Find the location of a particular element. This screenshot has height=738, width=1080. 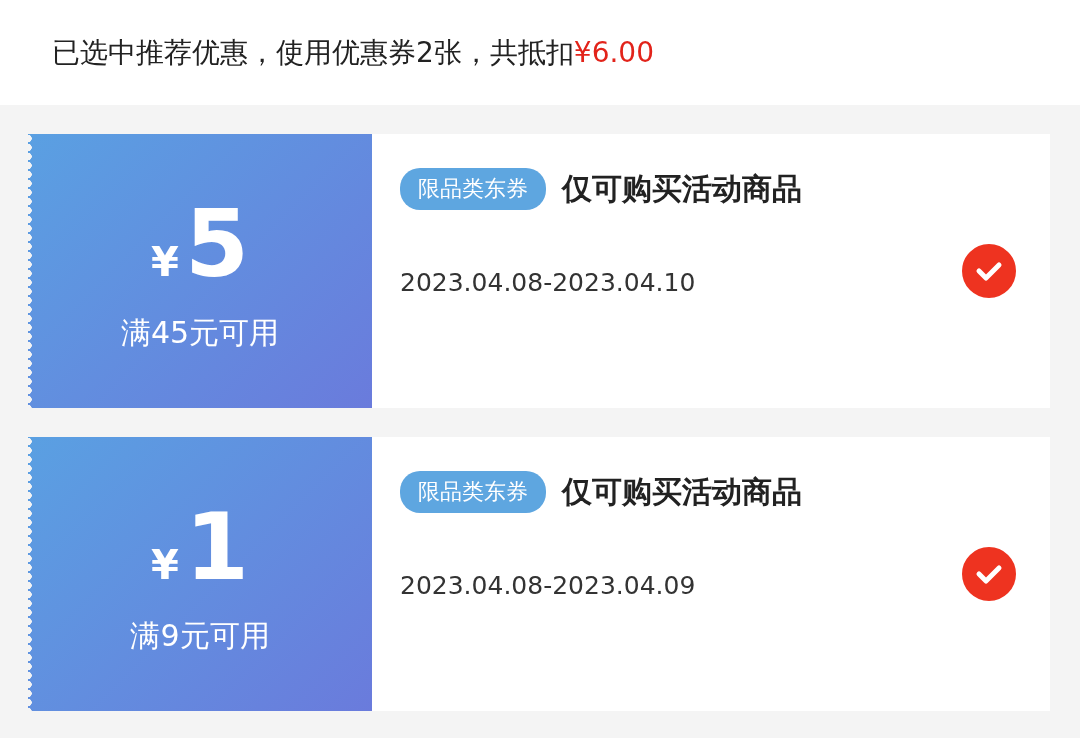

validity-dates: 2023.04.08-2023.04.10 is located at coordinates (548, 282).